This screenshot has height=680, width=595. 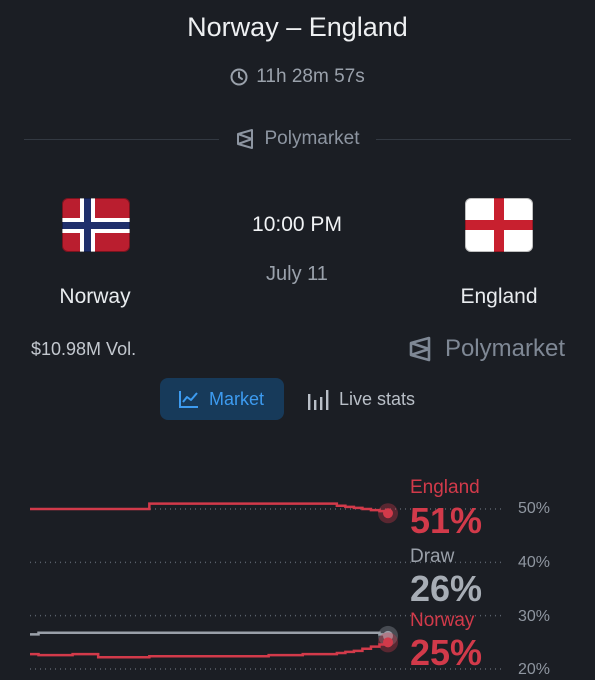 What do you see at coordinates (388, 513) in the screenshot?
I see `england-endpoint` at bounding box center [388, 513].